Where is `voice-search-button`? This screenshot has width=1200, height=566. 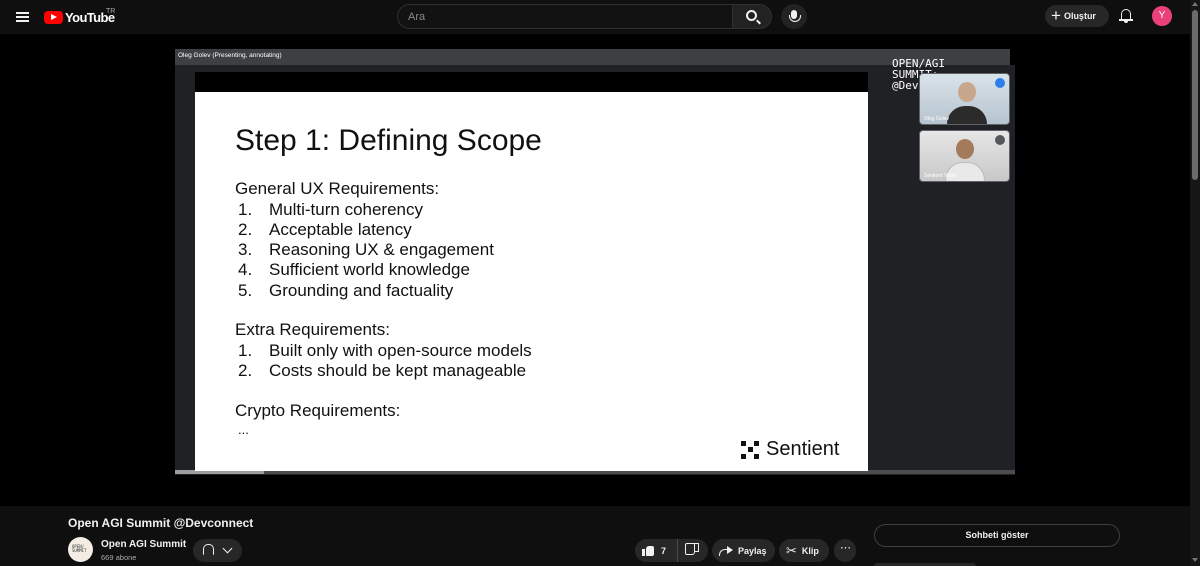
voice-search-button is located at coordinates (794, 16).